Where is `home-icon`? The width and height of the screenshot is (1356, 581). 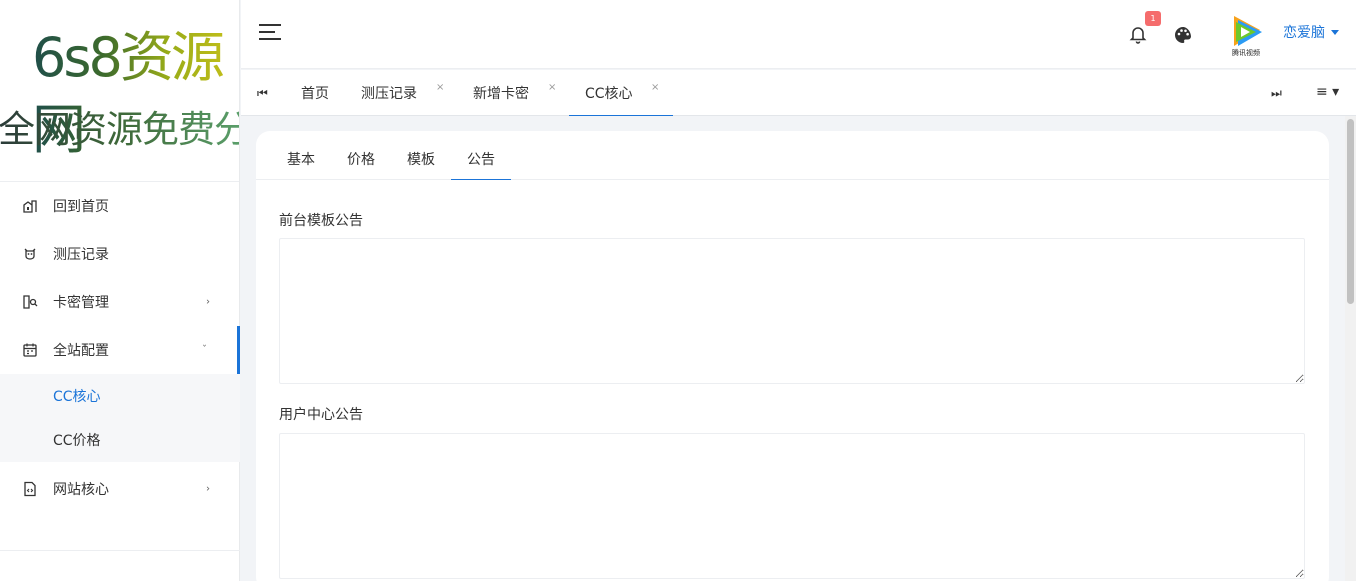 home-icon is located at coordinates (30, 206).